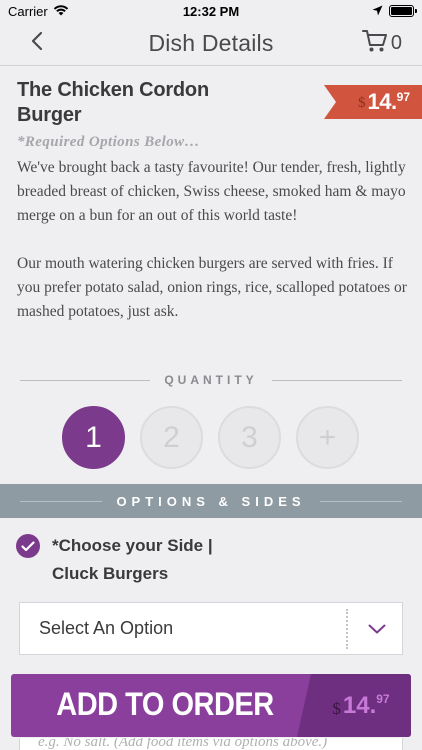  I want to click on price-tag: $ 14. 97, so click(373, 102).